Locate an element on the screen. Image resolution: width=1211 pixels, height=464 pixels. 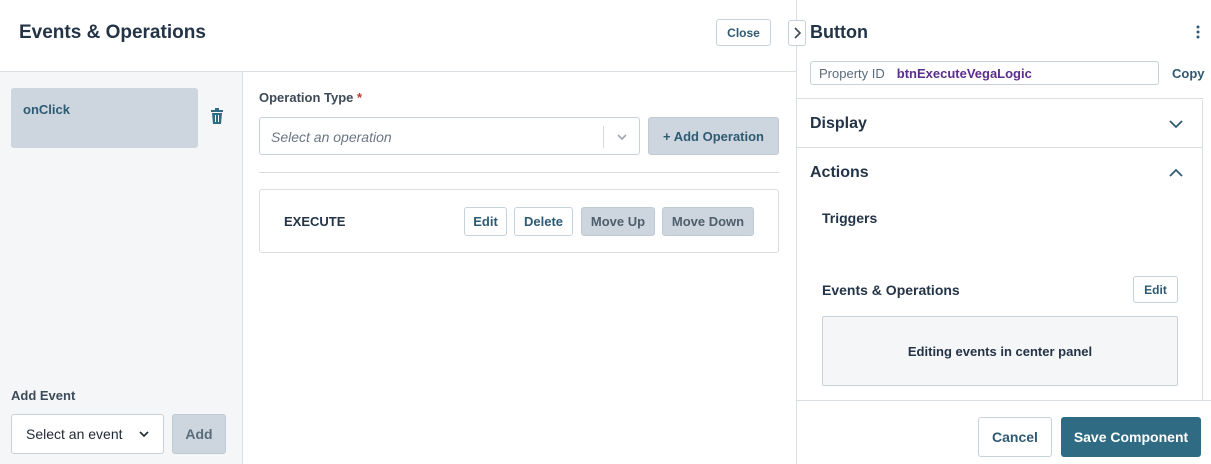
add-operation-button: + Add Operation is located at coordinates (713, 136).